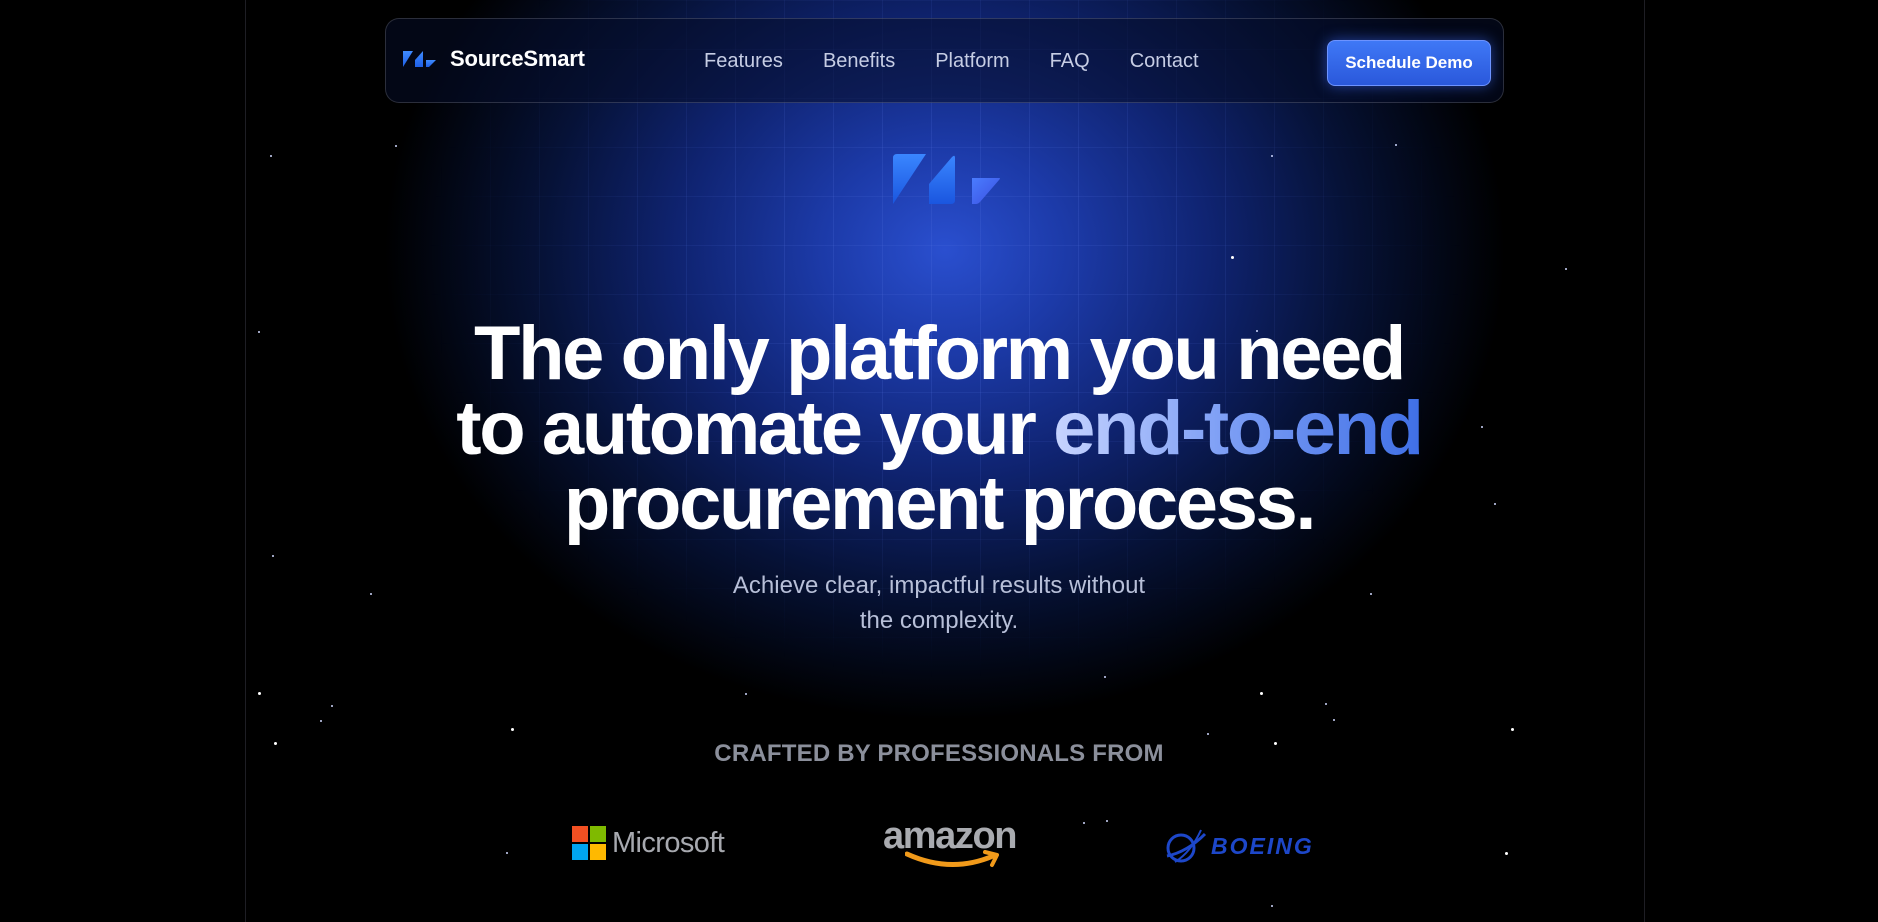  What do you see at coordinates (1409, 63) in the screenshot?
I see `schedule-demo-button: Schedule Demo` at bounding box center [1409, 63].